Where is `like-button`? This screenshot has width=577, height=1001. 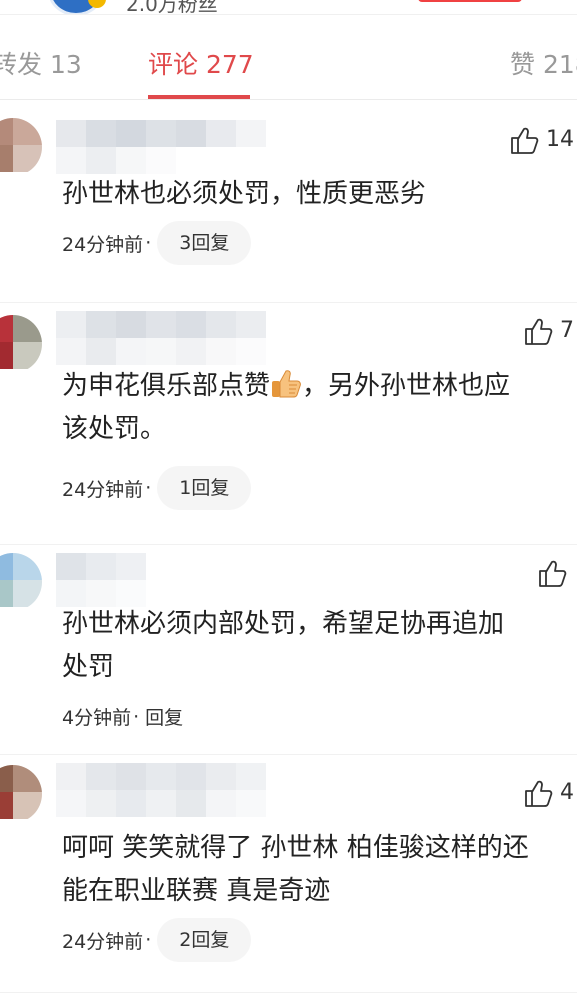 like-button is located at coordinates (556, 573).